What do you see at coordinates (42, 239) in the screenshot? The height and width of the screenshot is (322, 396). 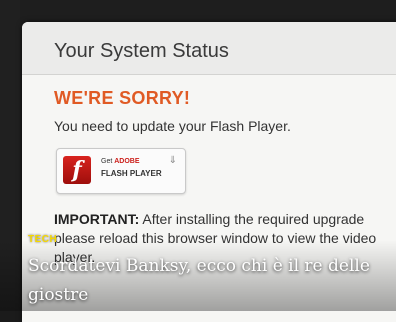 I see `category-tag: TECH` at bounding box center [42, 239].